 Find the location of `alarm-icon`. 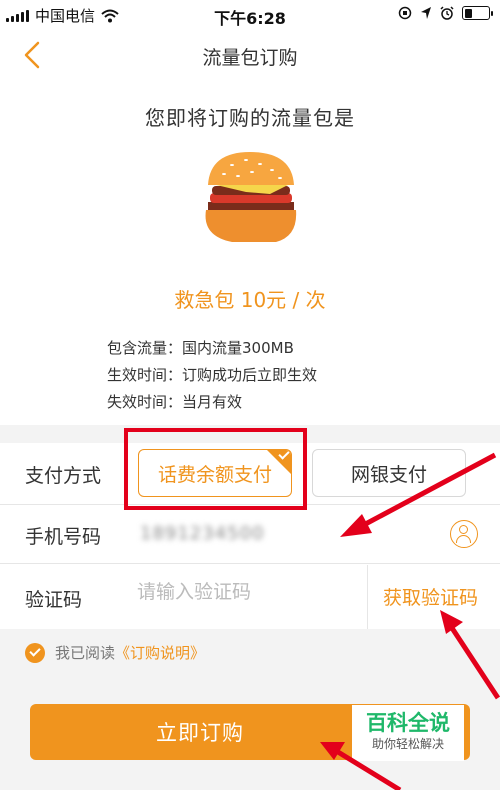

alarm-icon is located at coordinates (447, 13).